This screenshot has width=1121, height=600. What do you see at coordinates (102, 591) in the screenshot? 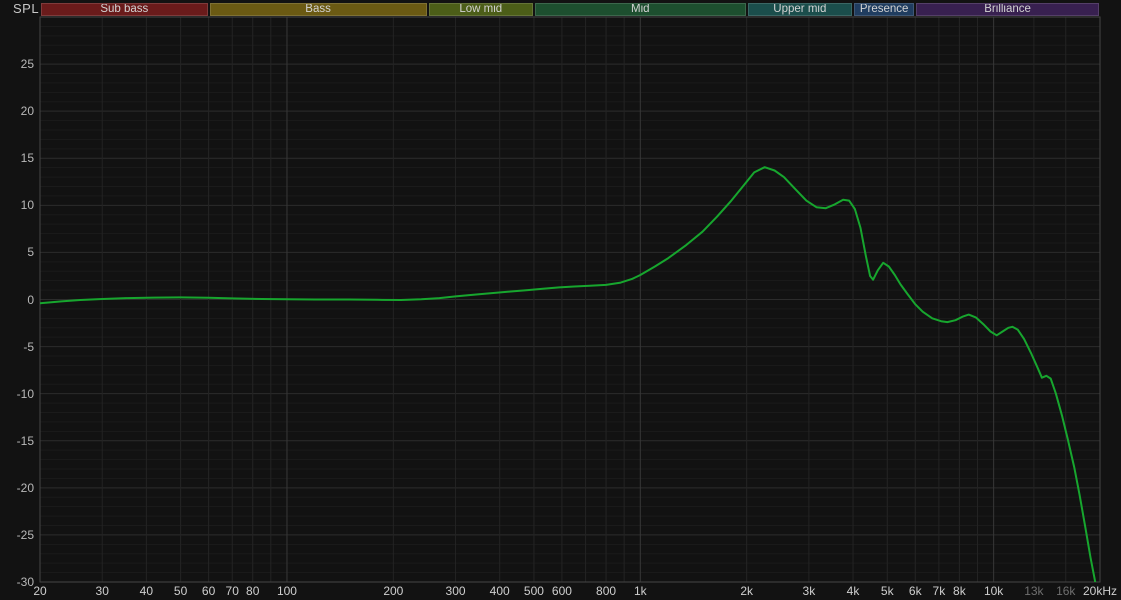
I see `x-tick-label: 30` at bounding box center [102, 591].